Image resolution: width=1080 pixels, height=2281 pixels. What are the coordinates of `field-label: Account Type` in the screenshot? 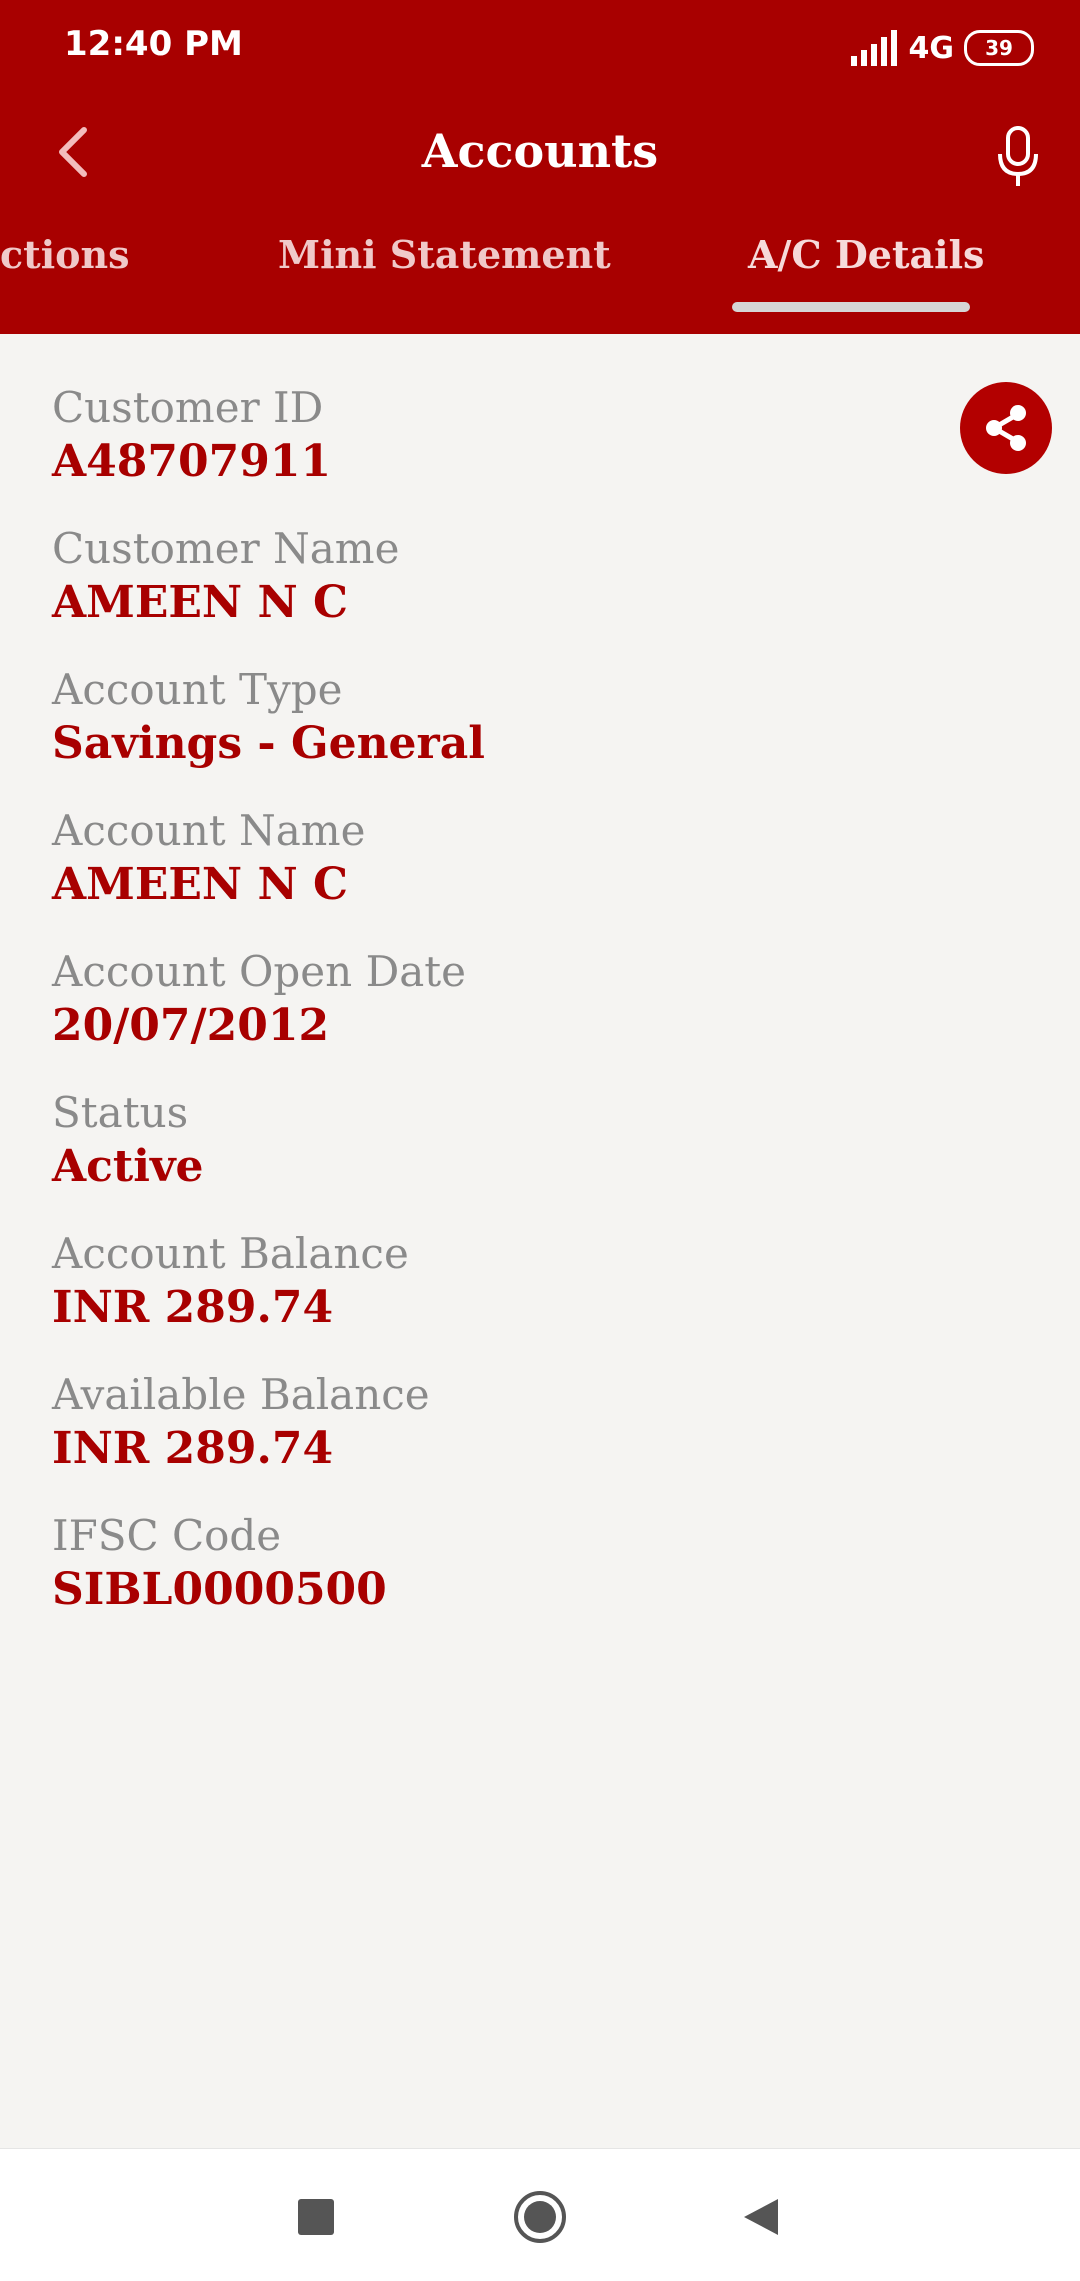 It's located at (197, 689).